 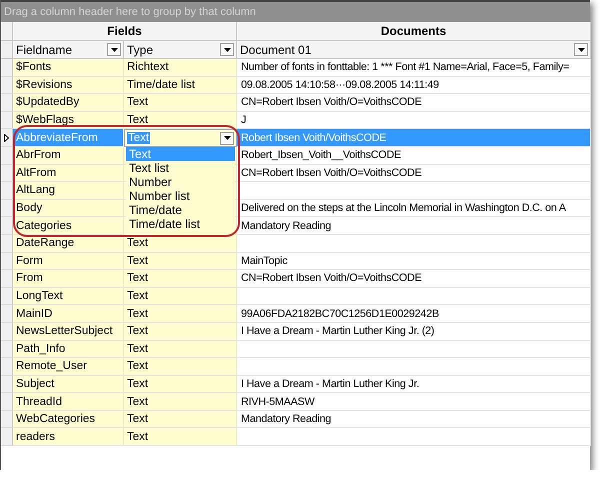 What do you see at coordinates (125, 31) in the screenshot?
I see `band-header: Fields` at bounding box center [125, 31].